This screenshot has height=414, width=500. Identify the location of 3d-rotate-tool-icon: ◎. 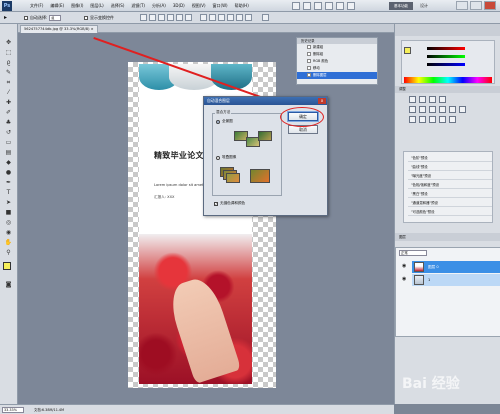
(8, 222).